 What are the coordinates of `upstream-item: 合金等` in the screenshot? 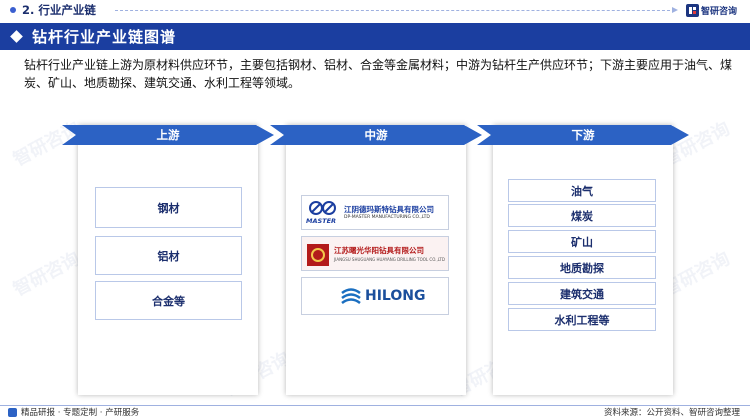 It's located at (168, 300).